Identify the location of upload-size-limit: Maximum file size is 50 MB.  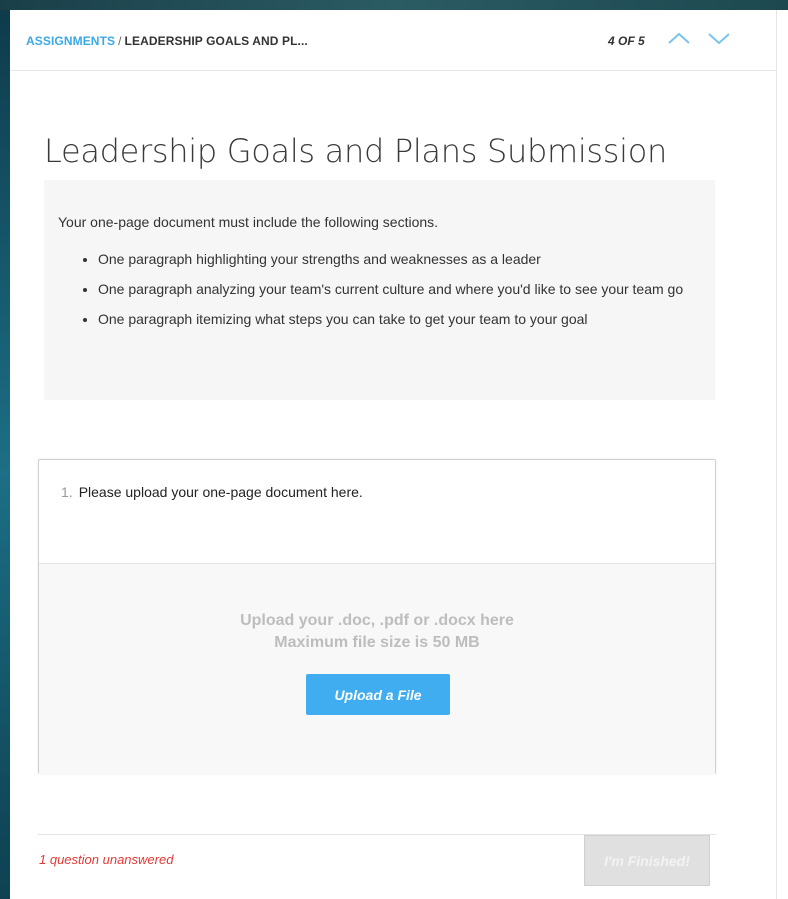
(377, 642).